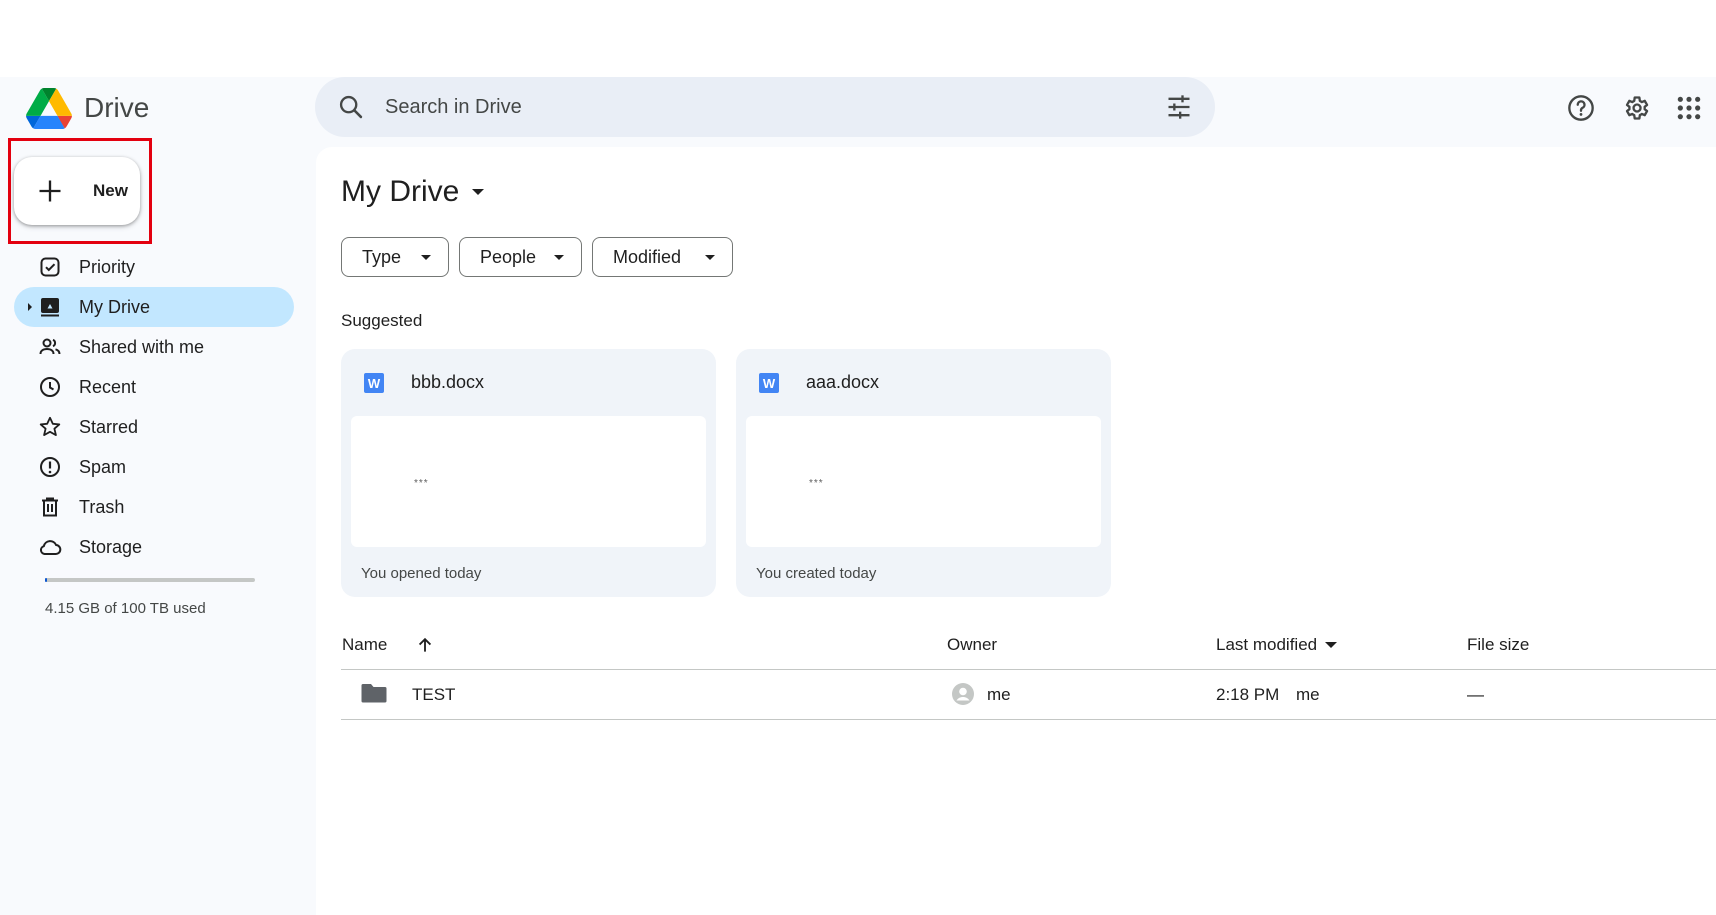  Describe the element at coordinates (1267, 644) in the screenshot. I see `column-header-label: Last modified` at that location.